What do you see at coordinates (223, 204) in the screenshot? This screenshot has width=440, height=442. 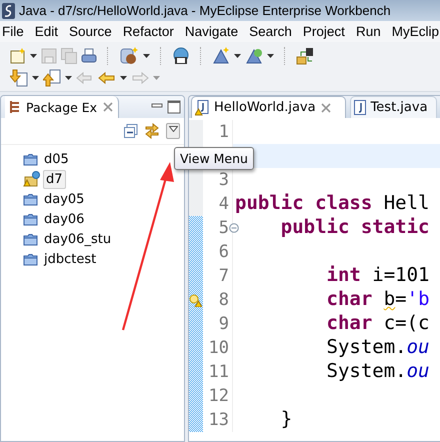 I see `line-number: 4` at bounding box center [223, 204].